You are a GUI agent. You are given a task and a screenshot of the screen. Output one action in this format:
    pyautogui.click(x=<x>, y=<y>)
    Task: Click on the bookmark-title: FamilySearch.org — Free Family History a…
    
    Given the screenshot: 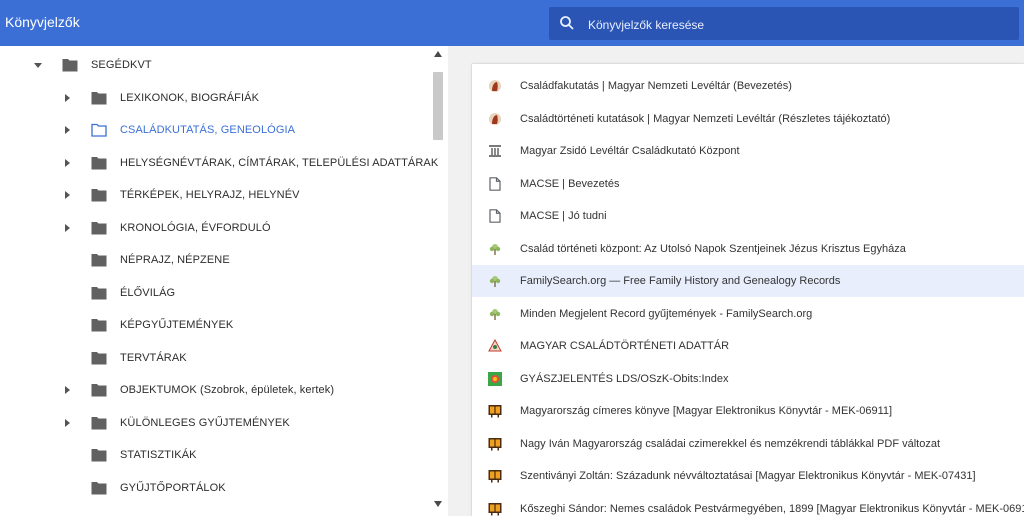 What is the action you would take?
    pyautogui.click(x=680, y=281)
    